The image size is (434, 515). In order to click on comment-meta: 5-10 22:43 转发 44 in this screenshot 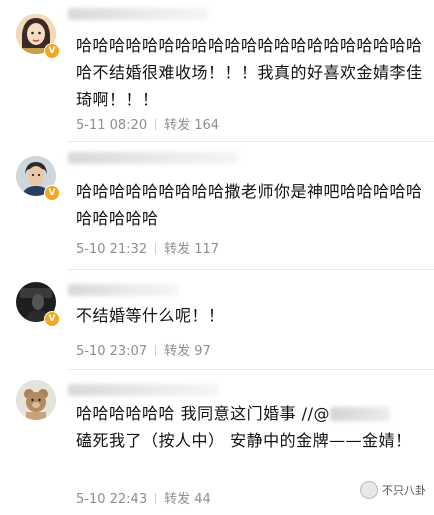, I will do `click(143, 497)`.